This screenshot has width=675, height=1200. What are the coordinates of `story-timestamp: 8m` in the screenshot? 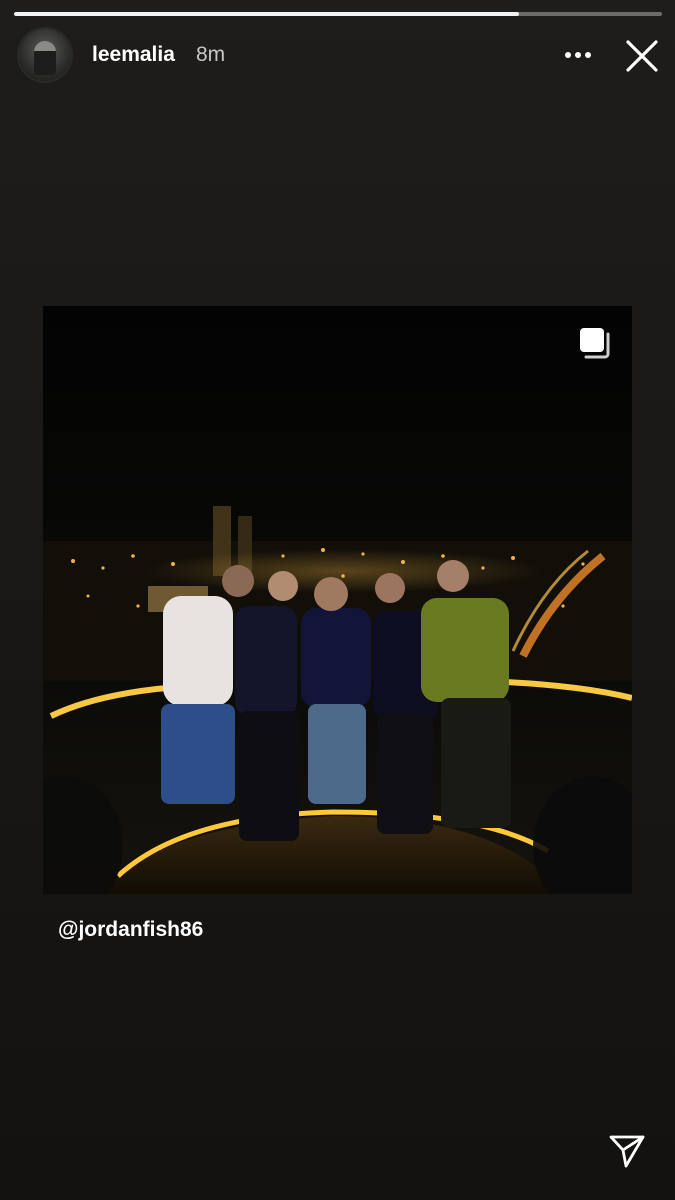 It's located at (211, 54).